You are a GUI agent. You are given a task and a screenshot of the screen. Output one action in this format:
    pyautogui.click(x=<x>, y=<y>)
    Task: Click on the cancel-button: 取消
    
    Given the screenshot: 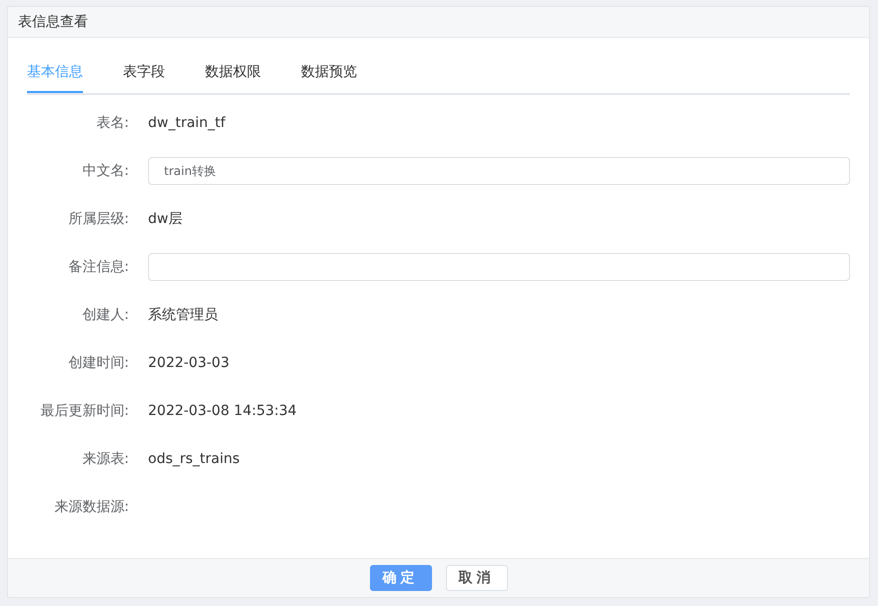 What is the action you would take?
    pyautogui.click(x=477, y=578)
    